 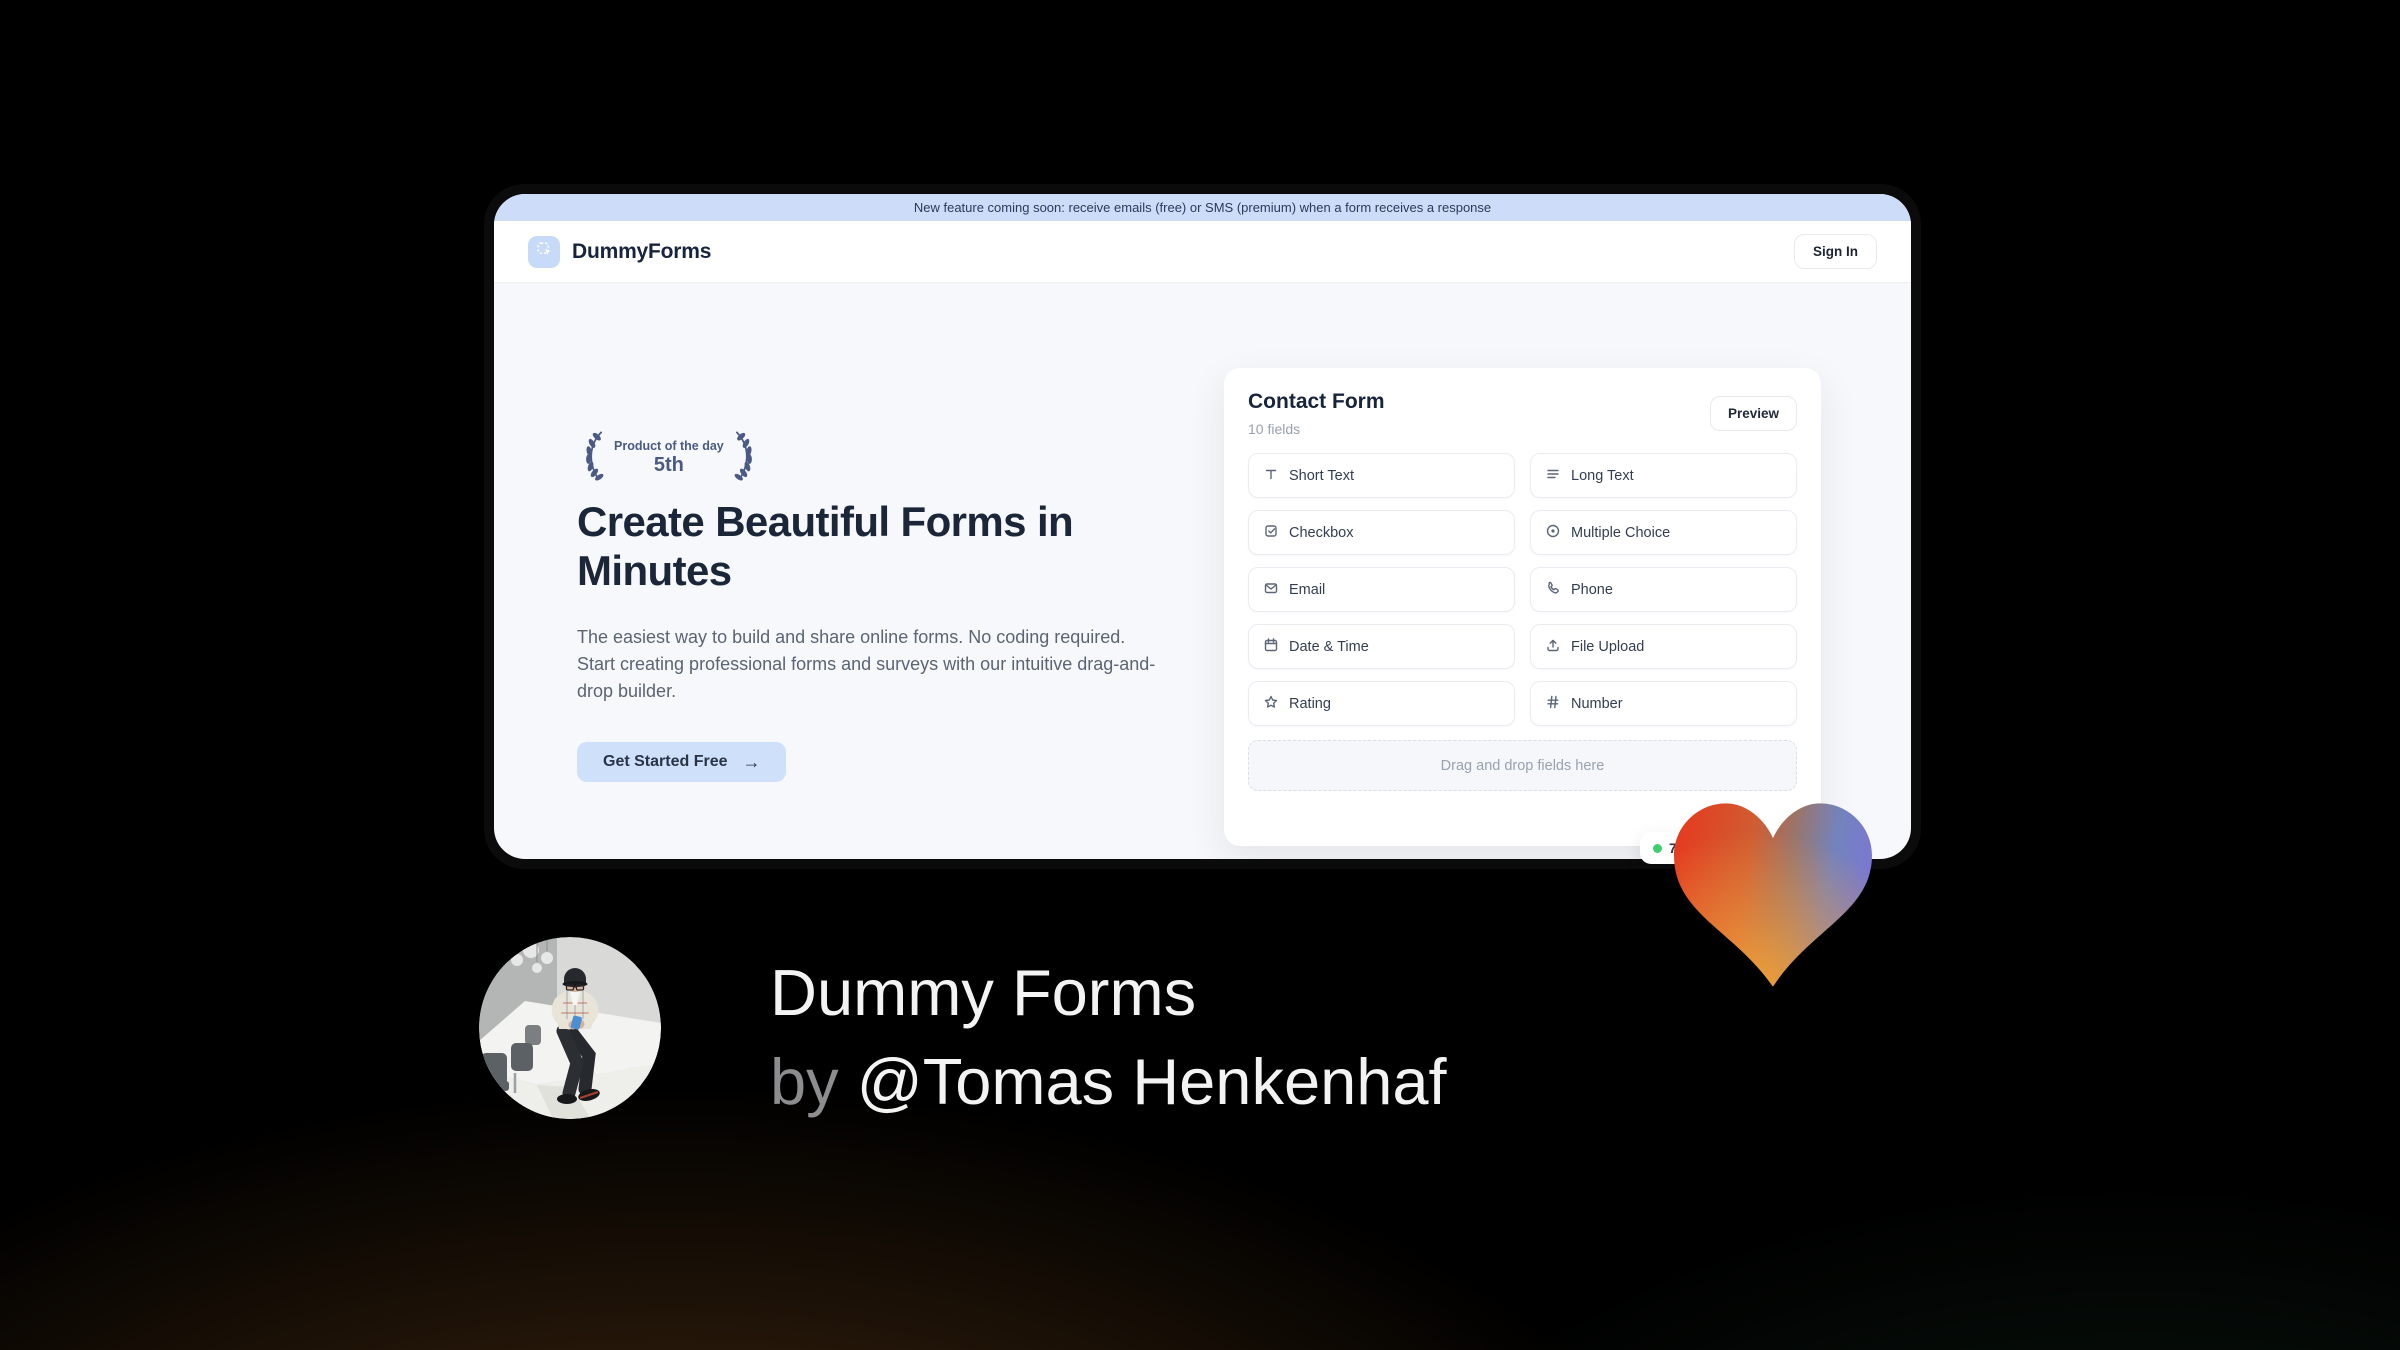 What do you see at coordinates (1271, 533) in the screenshot?
I see `checkbox-icon` at bounding box center [1271, 533].